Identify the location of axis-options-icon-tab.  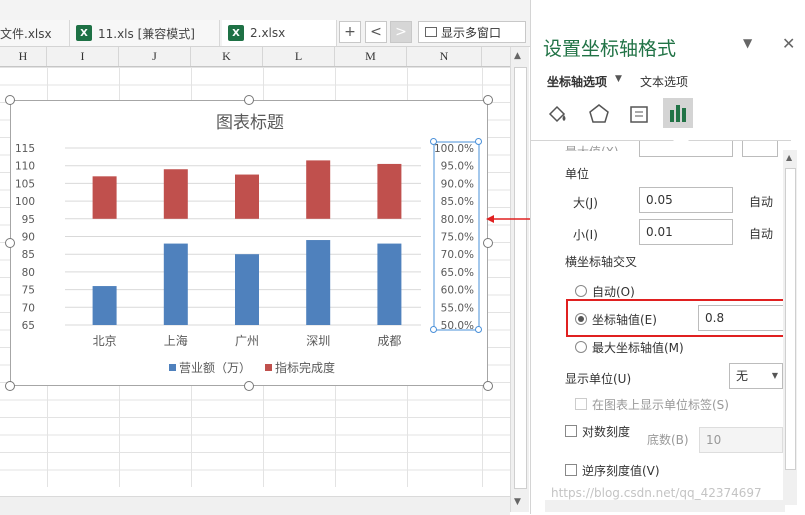
(678, 113).